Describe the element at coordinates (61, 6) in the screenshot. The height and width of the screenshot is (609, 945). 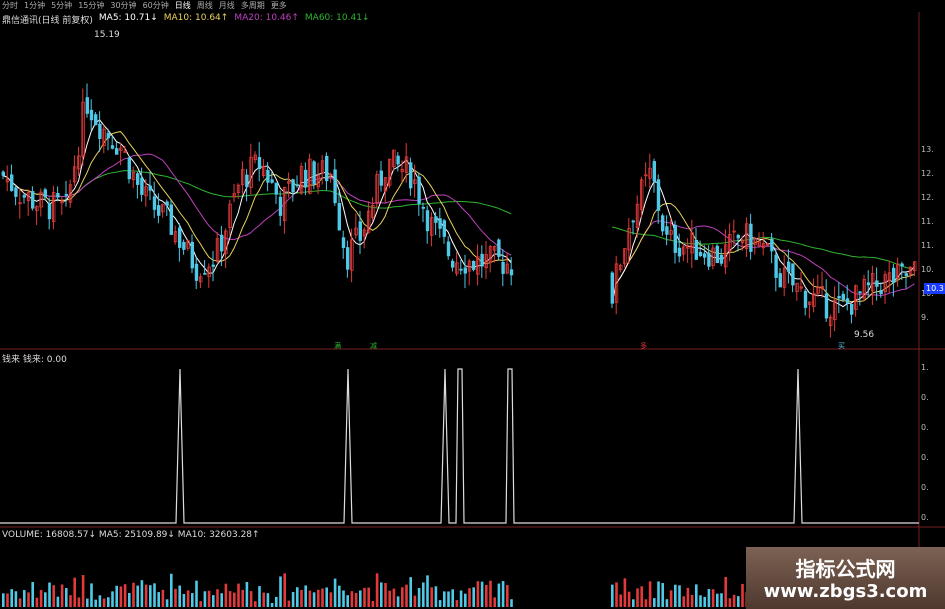
I see `period-tab-2: 5分钟` at that location.